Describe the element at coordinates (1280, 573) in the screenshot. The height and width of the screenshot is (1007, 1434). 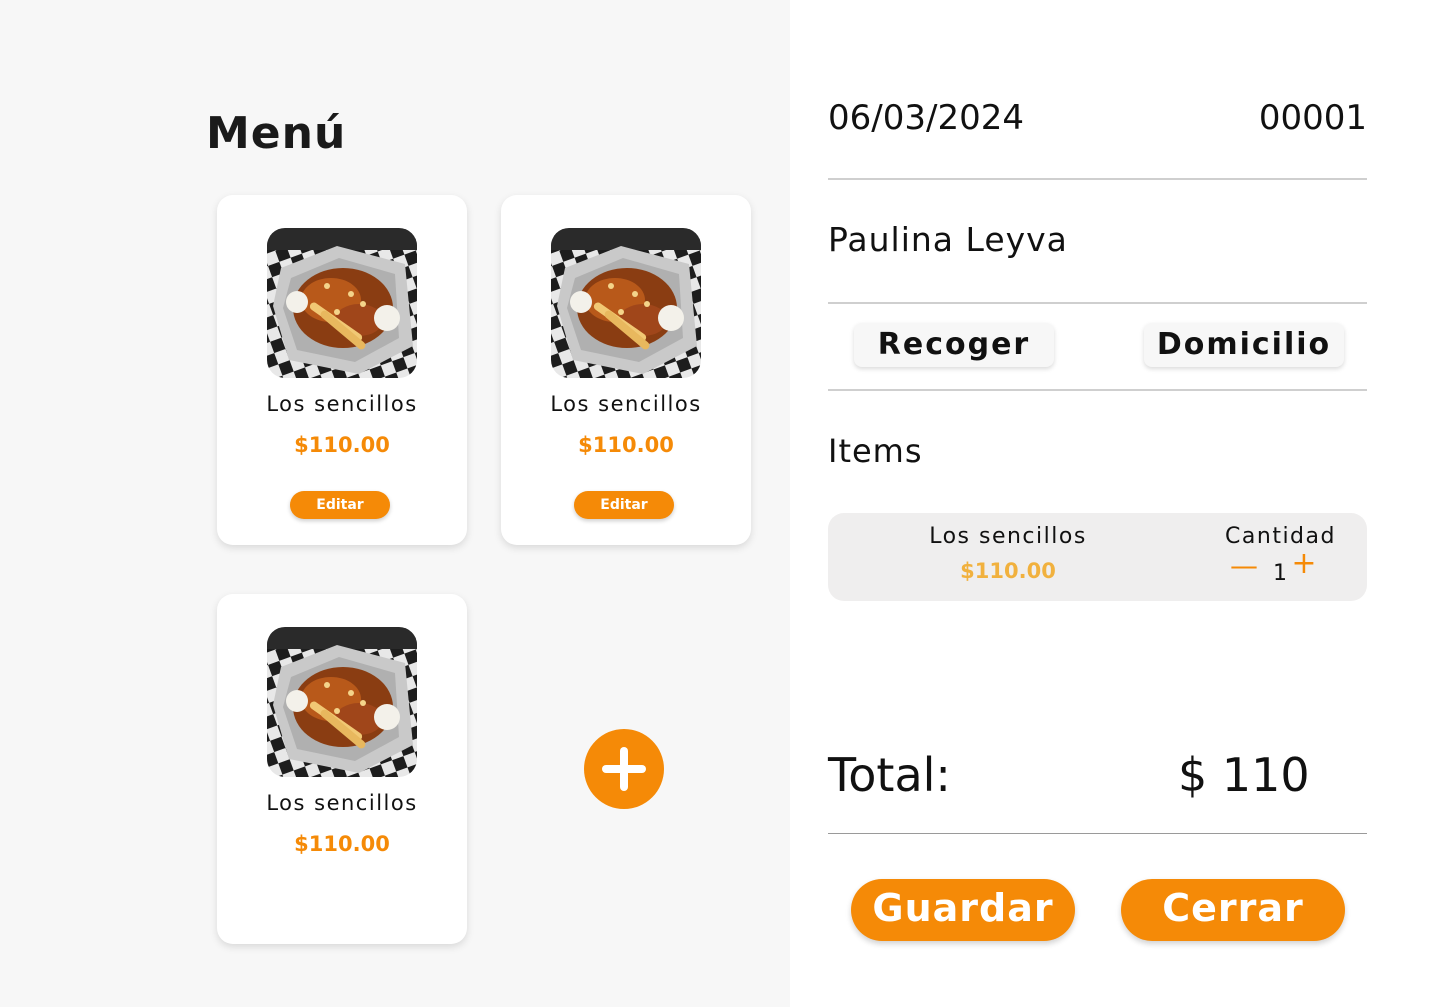
I see `quantity-value: 1` at that location.